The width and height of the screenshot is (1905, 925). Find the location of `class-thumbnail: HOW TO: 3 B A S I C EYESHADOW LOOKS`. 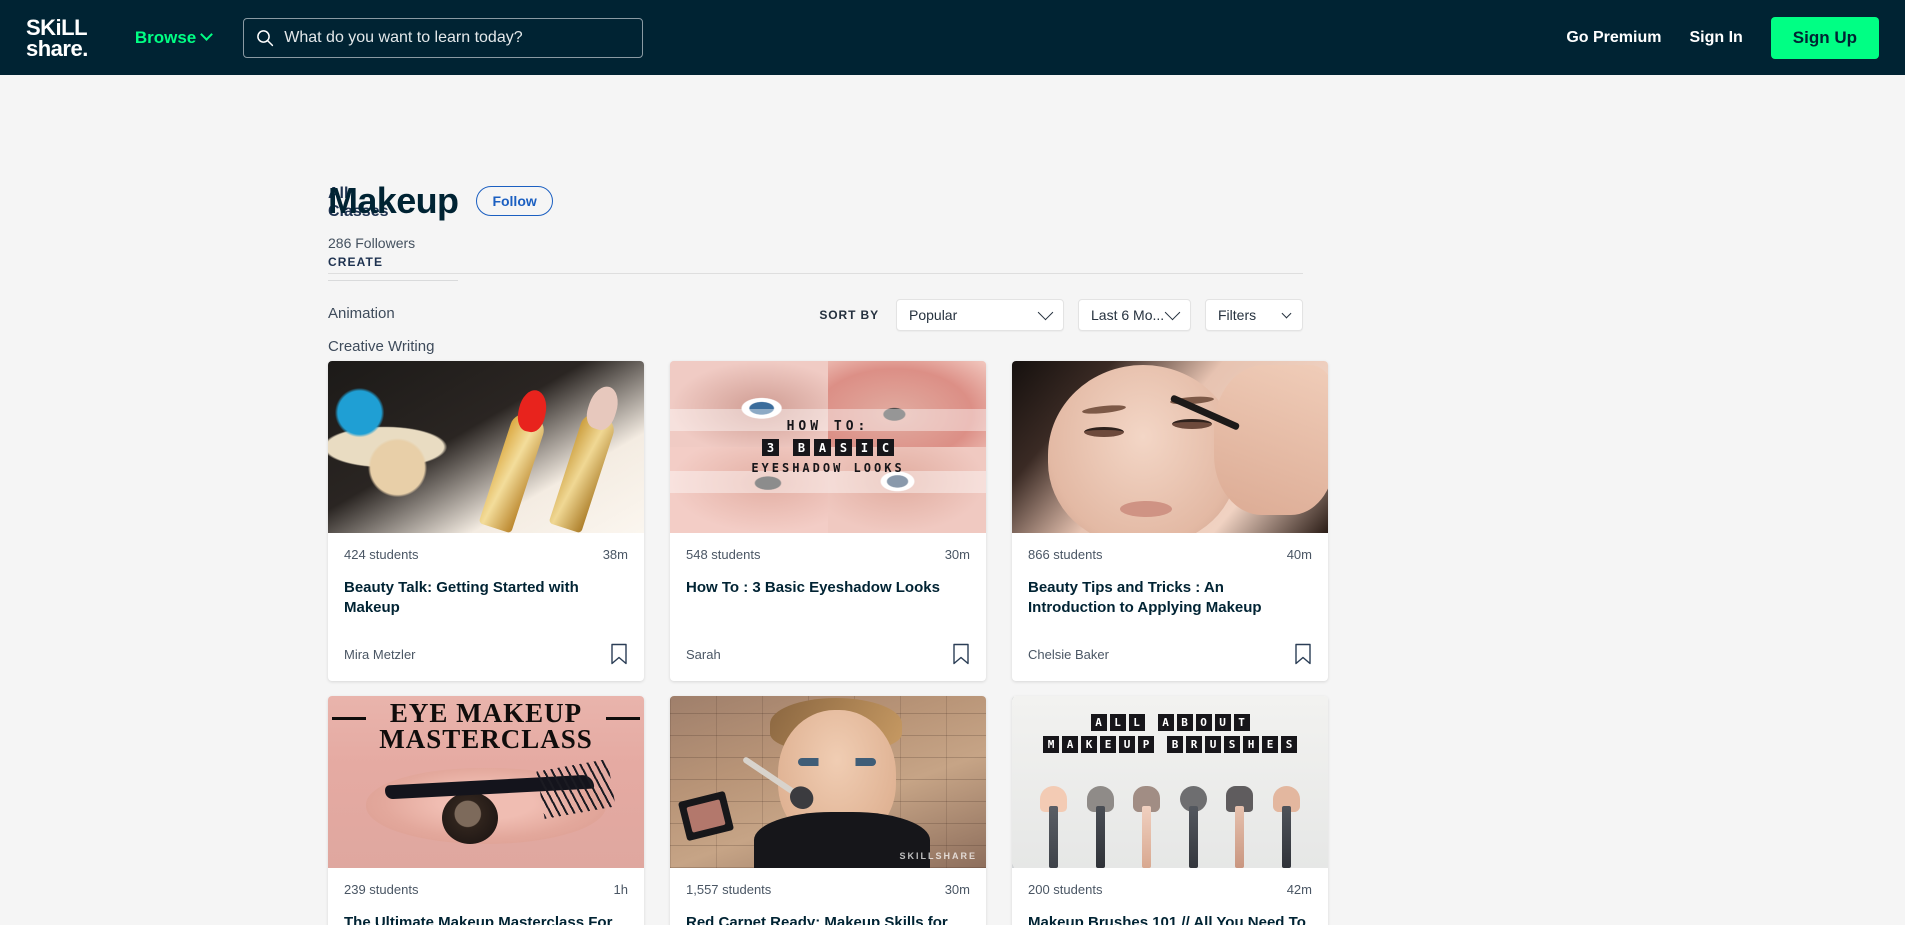

class-thumbnail: HOW TO: 3 B A S I C EYESHADOW LOOKS is located at coordinates (828, 447).